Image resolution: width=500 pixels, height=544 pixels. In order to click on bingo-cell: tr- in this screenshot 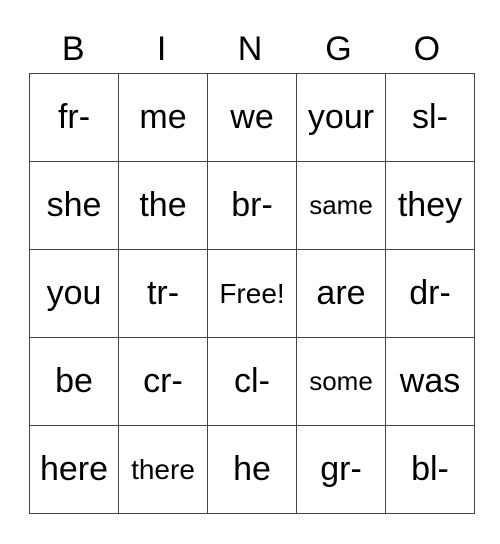, I will do `click(163, 293)`.